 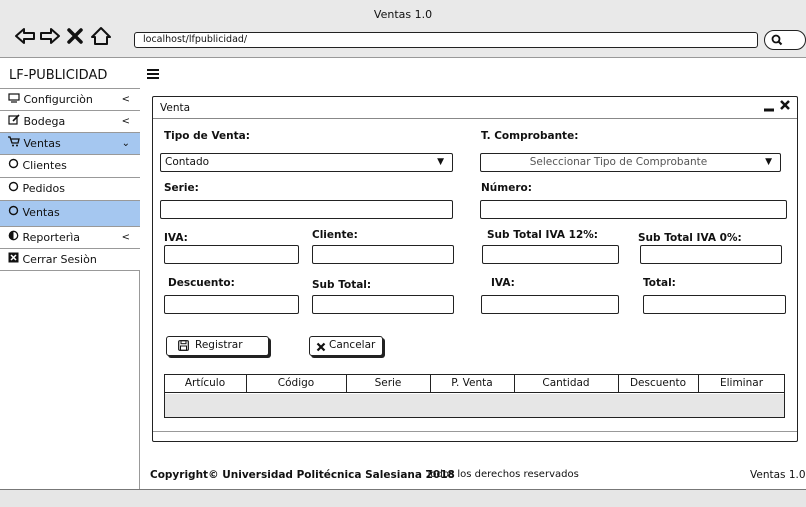 What do you see at coordinates (175, 108) in the screenshot?
I see `panel-title: Venta` at bounding box center [175, 108].